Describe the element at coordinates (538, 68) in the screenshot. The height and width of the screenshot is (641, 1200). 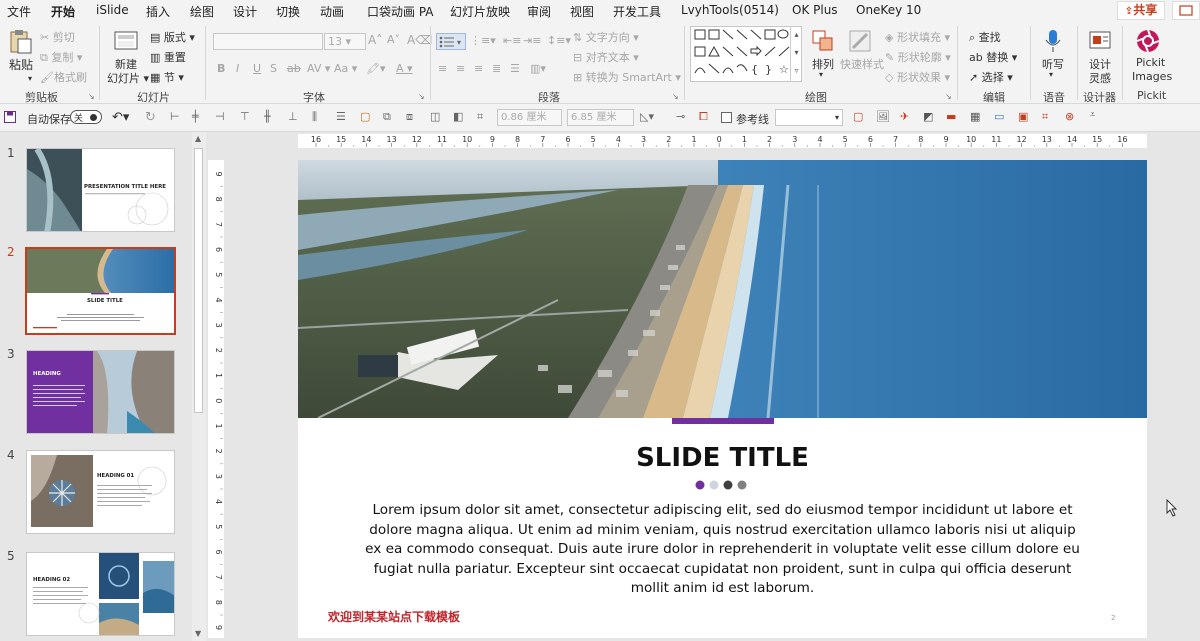
I see `columns-icon: ▥▾` at that location.